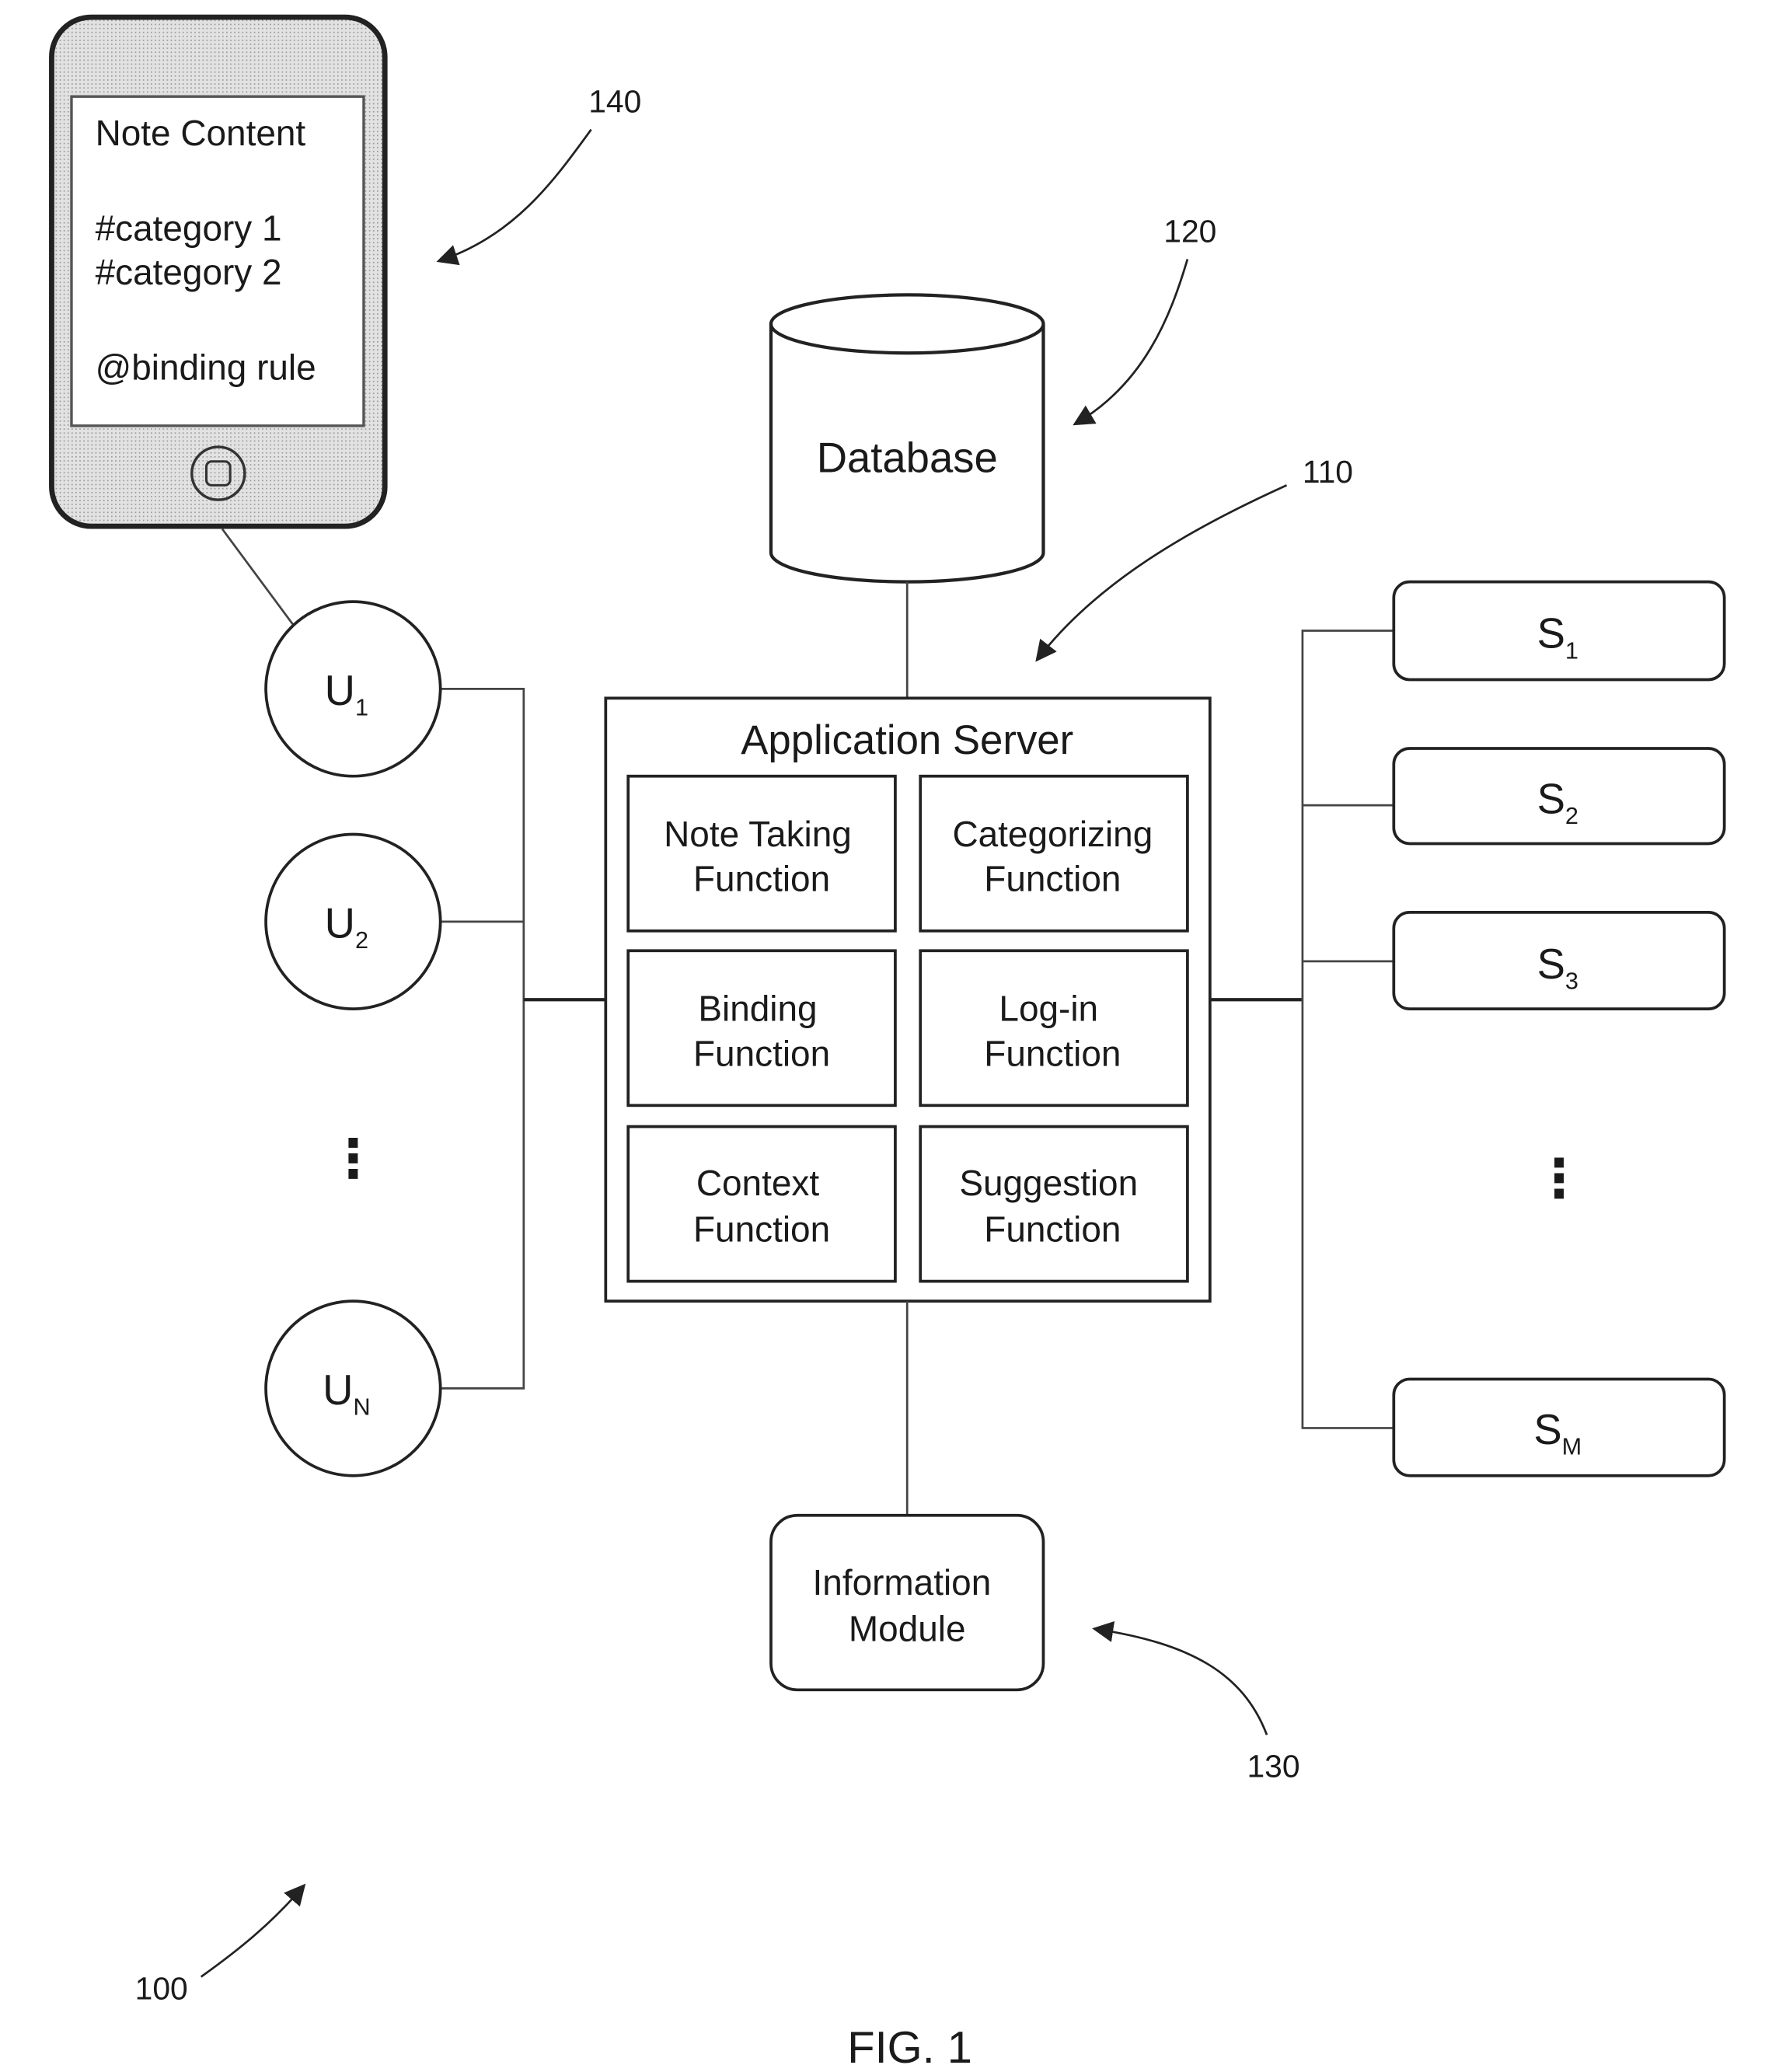 The height and width of the screenshot is (2072, 1772). Describe the element at coordinates (761, 1204) in the screenshot. I see `function-context: Context Function` at that location.